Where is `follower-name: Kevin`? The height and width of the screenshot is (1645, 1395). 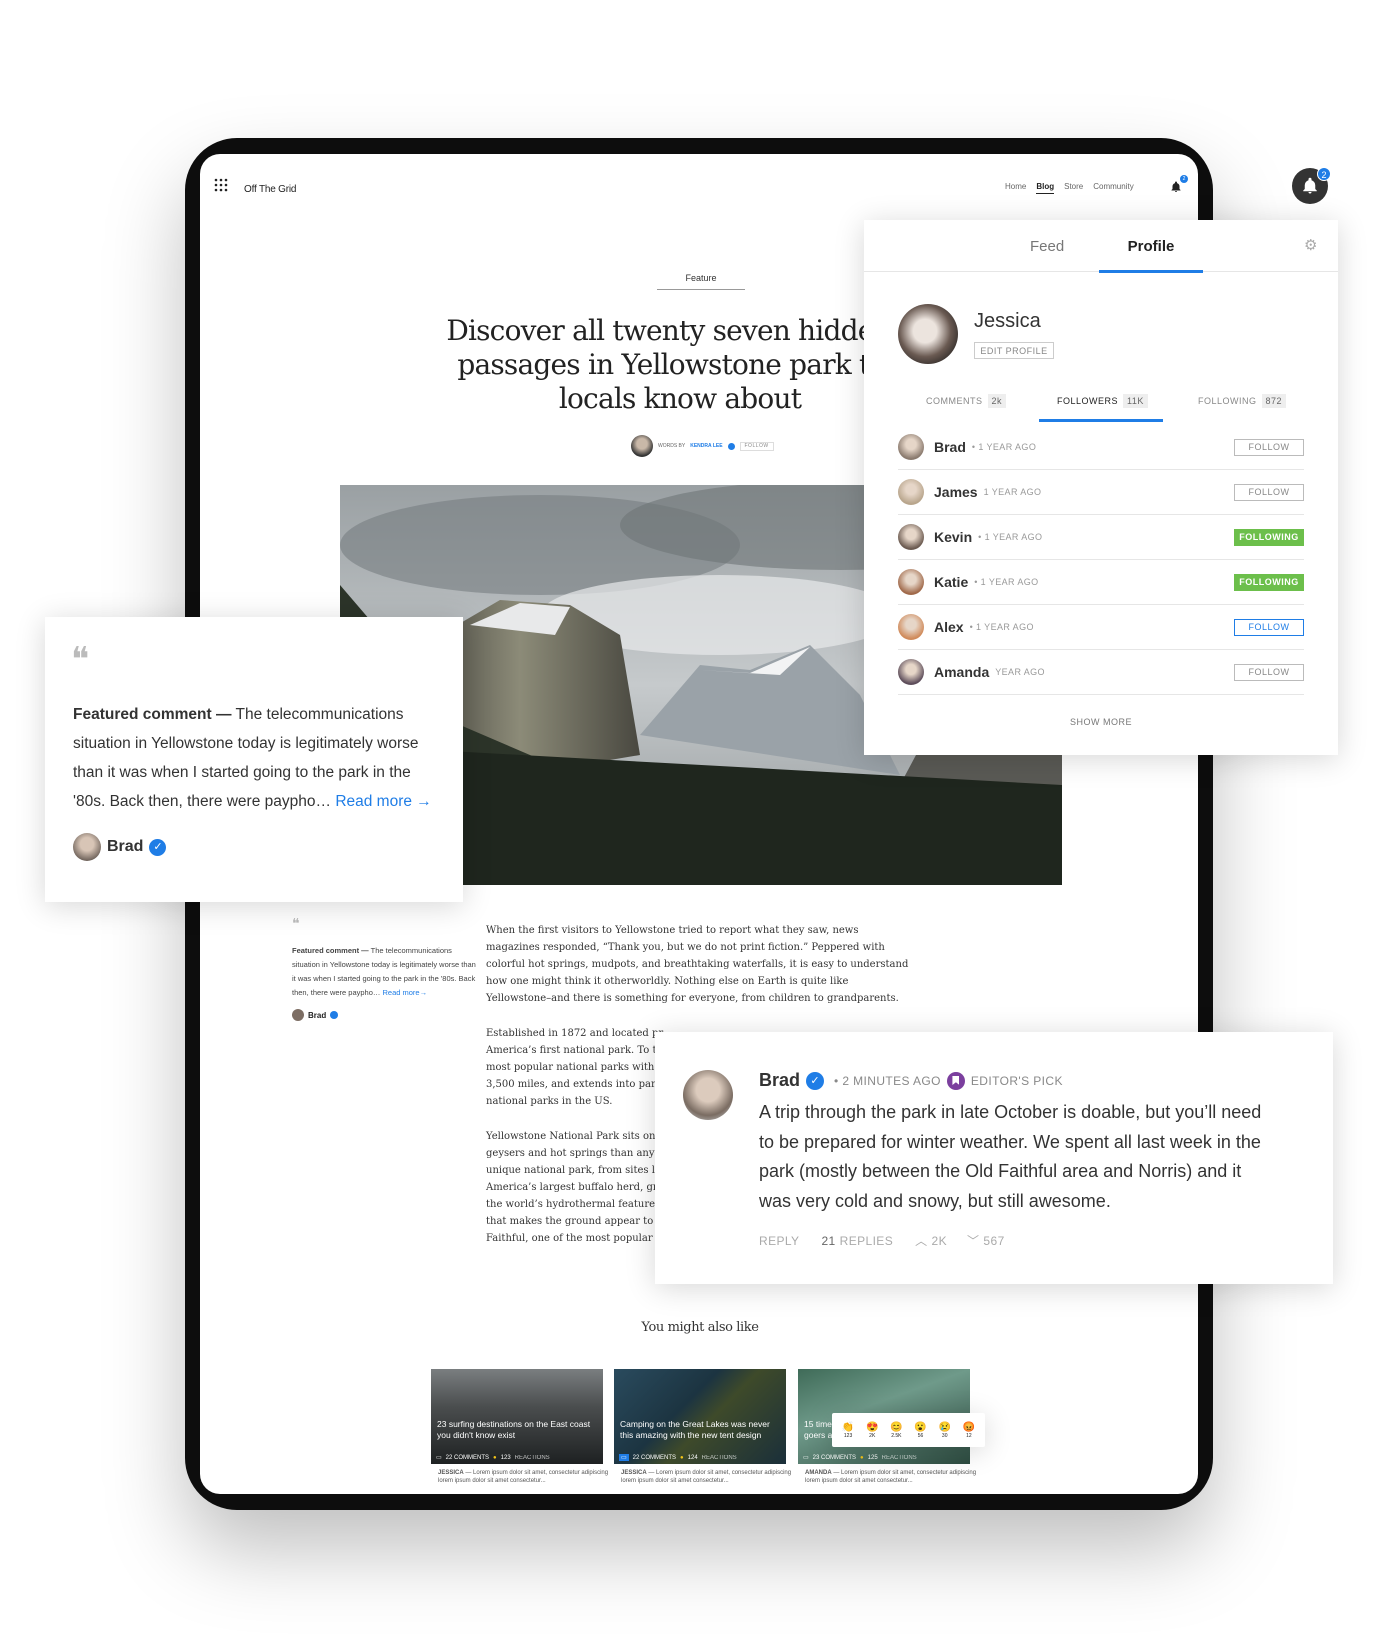
follower-name: Kevin is located at coordinates (953, 537).